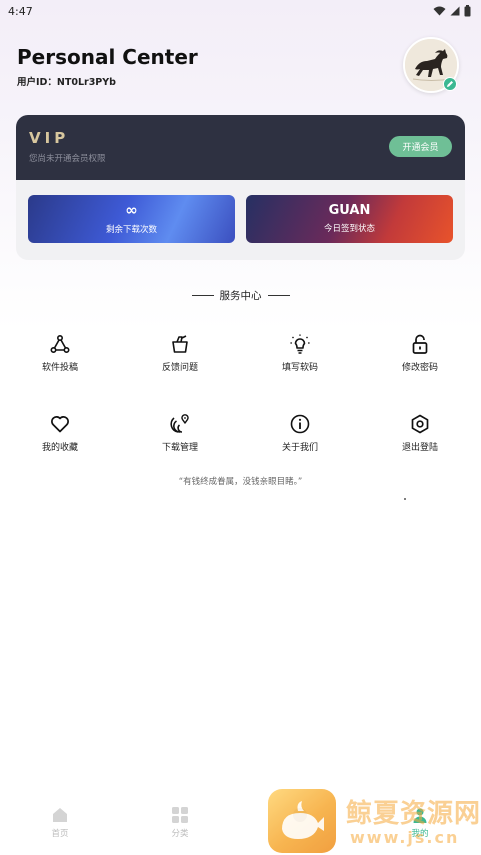 This screenshot has height=855, width=481. I want to click on nav-item-home: 首页, so click(60, 822).